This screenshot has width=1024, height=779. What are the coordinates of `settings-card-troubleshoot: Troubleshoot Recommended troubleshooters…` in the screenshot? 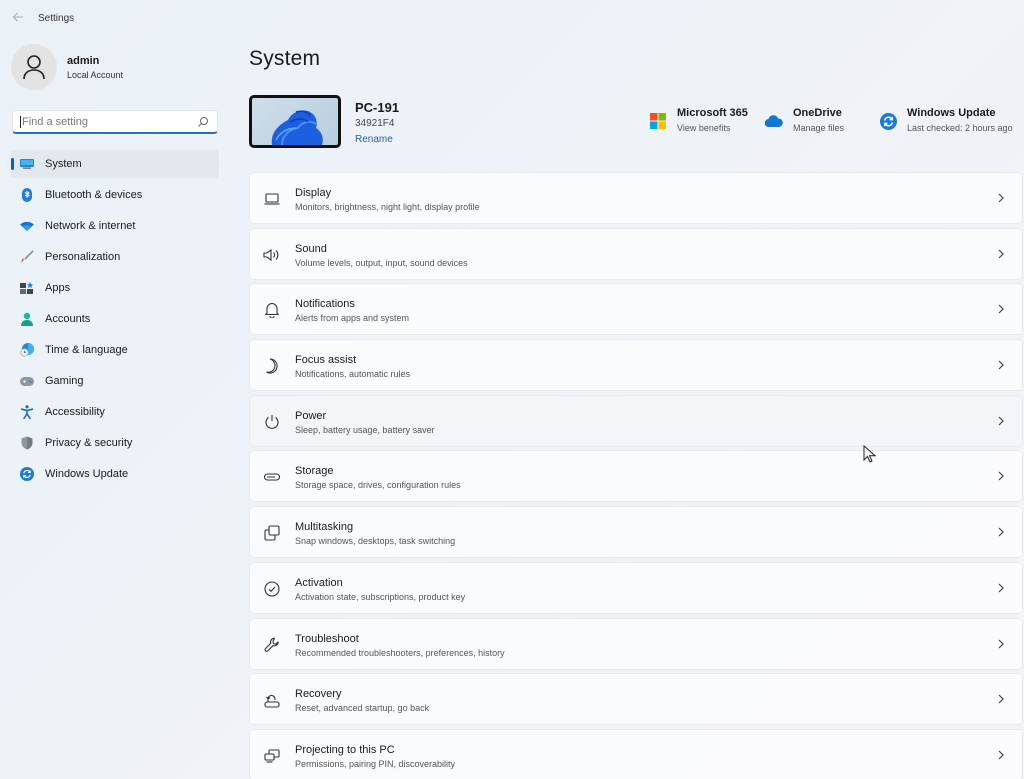 It's located at (636, 643).